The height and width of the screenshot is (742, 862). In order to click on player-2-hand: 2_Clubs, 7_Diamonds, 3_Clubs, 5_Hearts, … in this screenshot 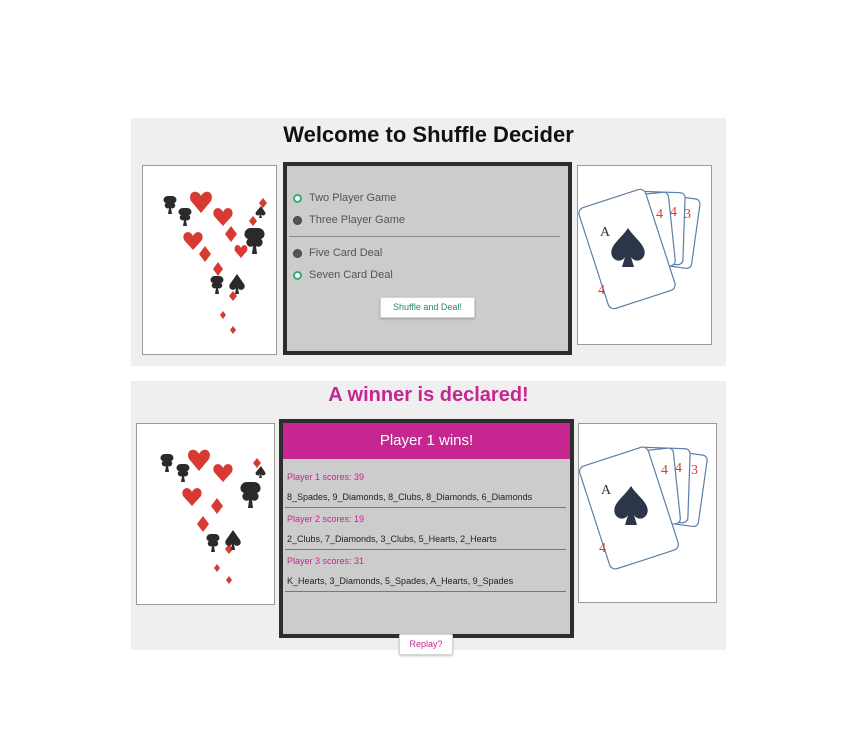, I will do `click(392, 539)`.